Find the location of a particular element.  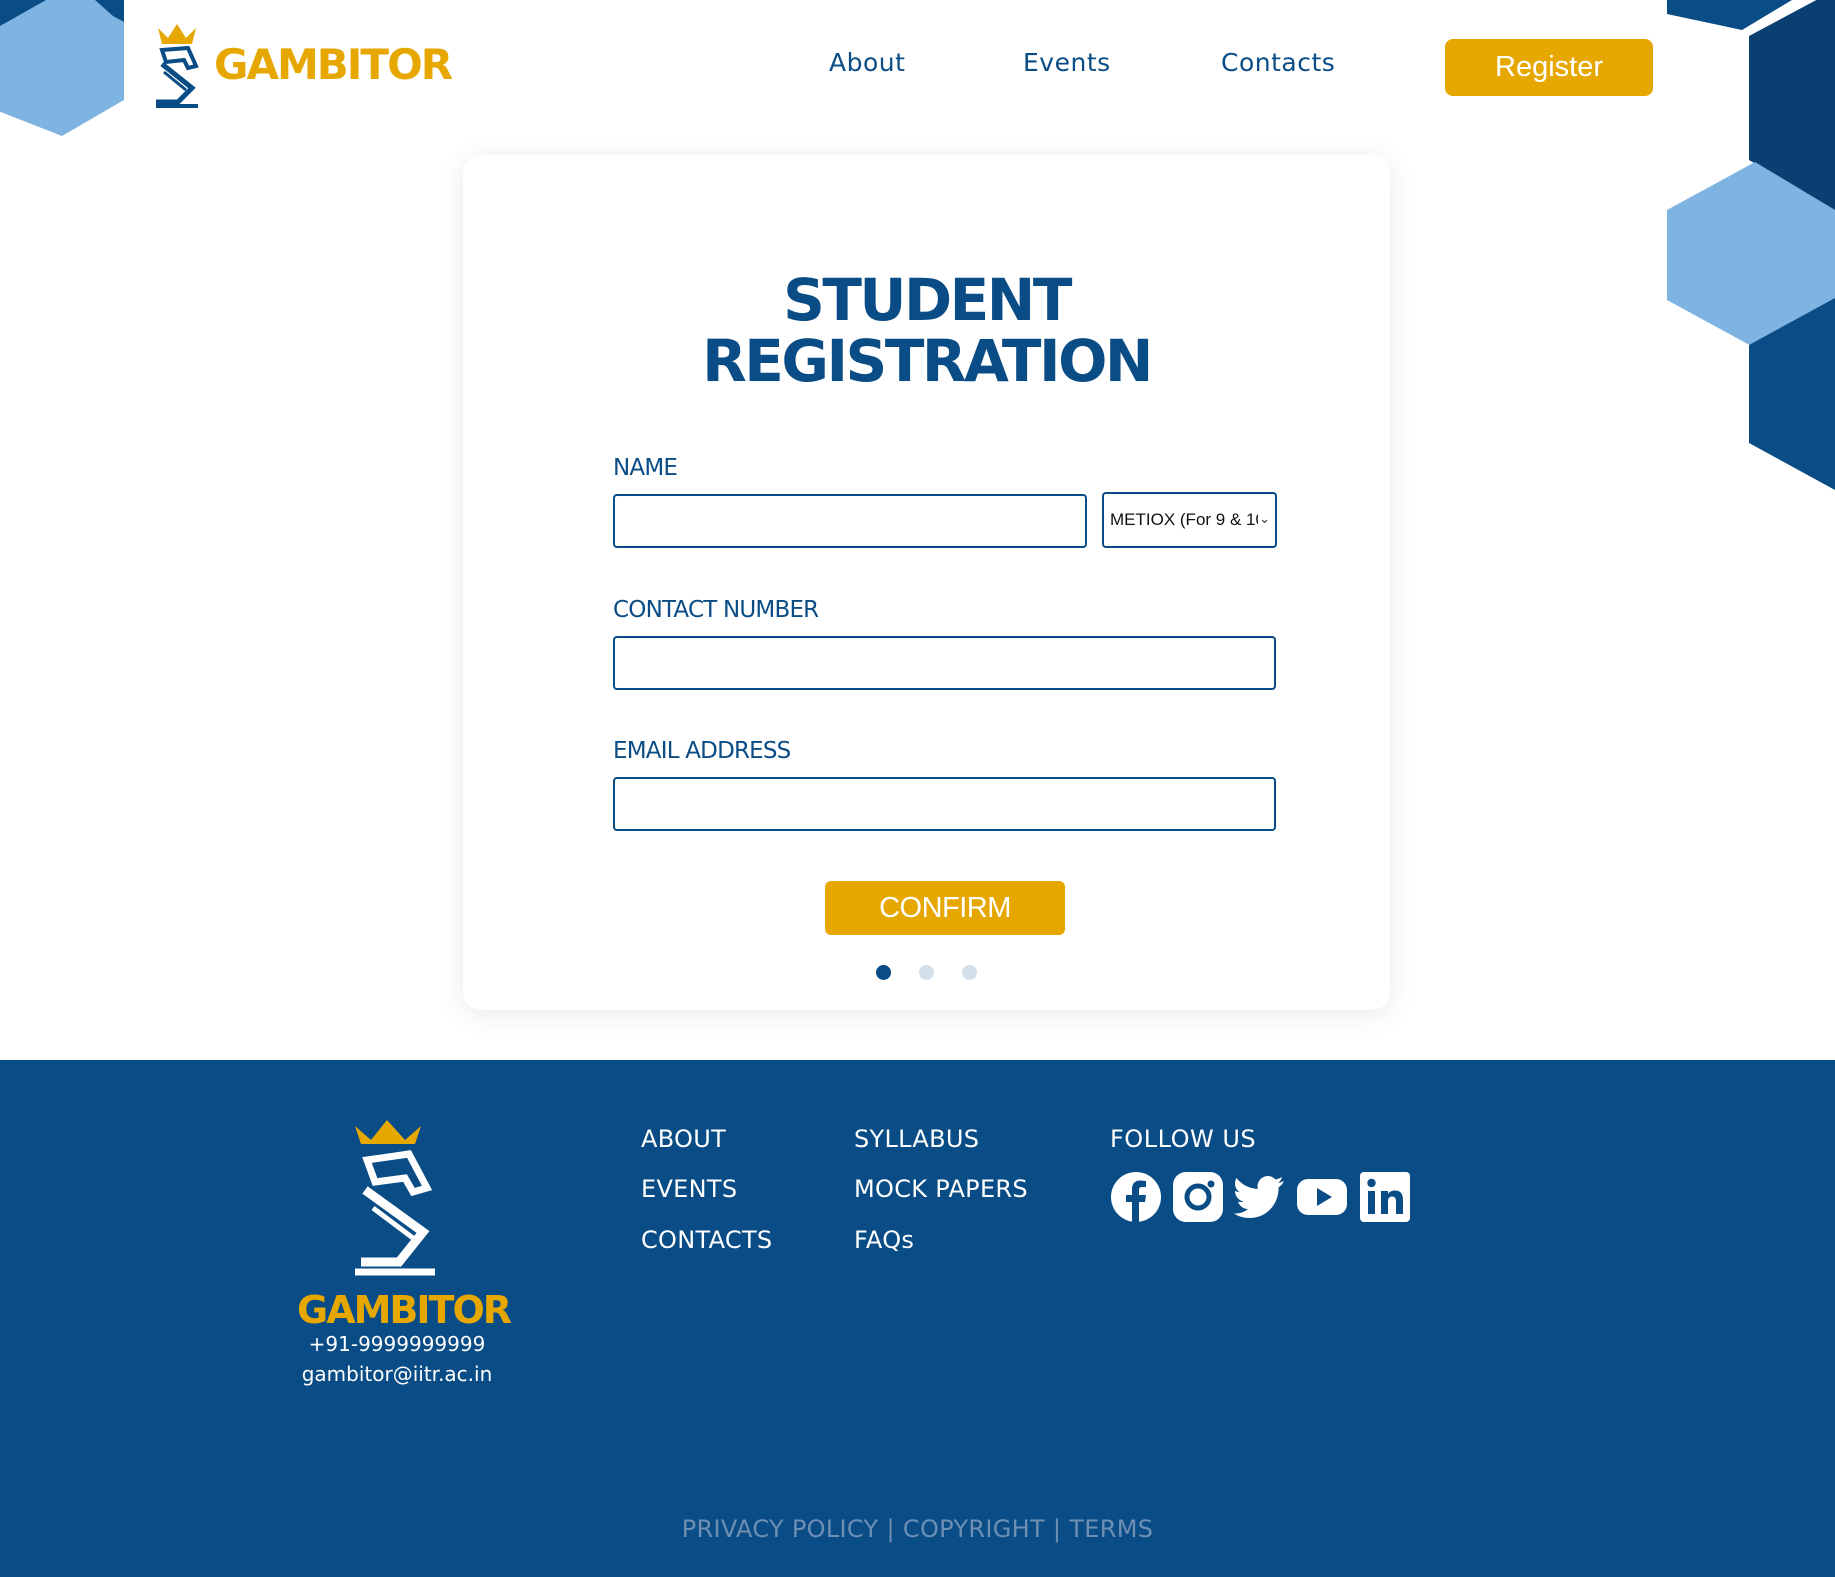

follow-us-heading: FOLLOW US is located at coordinates (1183, 1139).